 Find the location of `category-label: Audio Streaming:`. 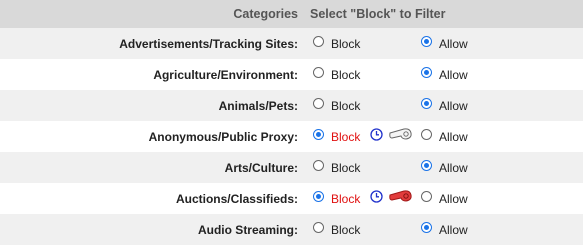

category-label: Audio Streaming: is located at coordinates (247, 230).